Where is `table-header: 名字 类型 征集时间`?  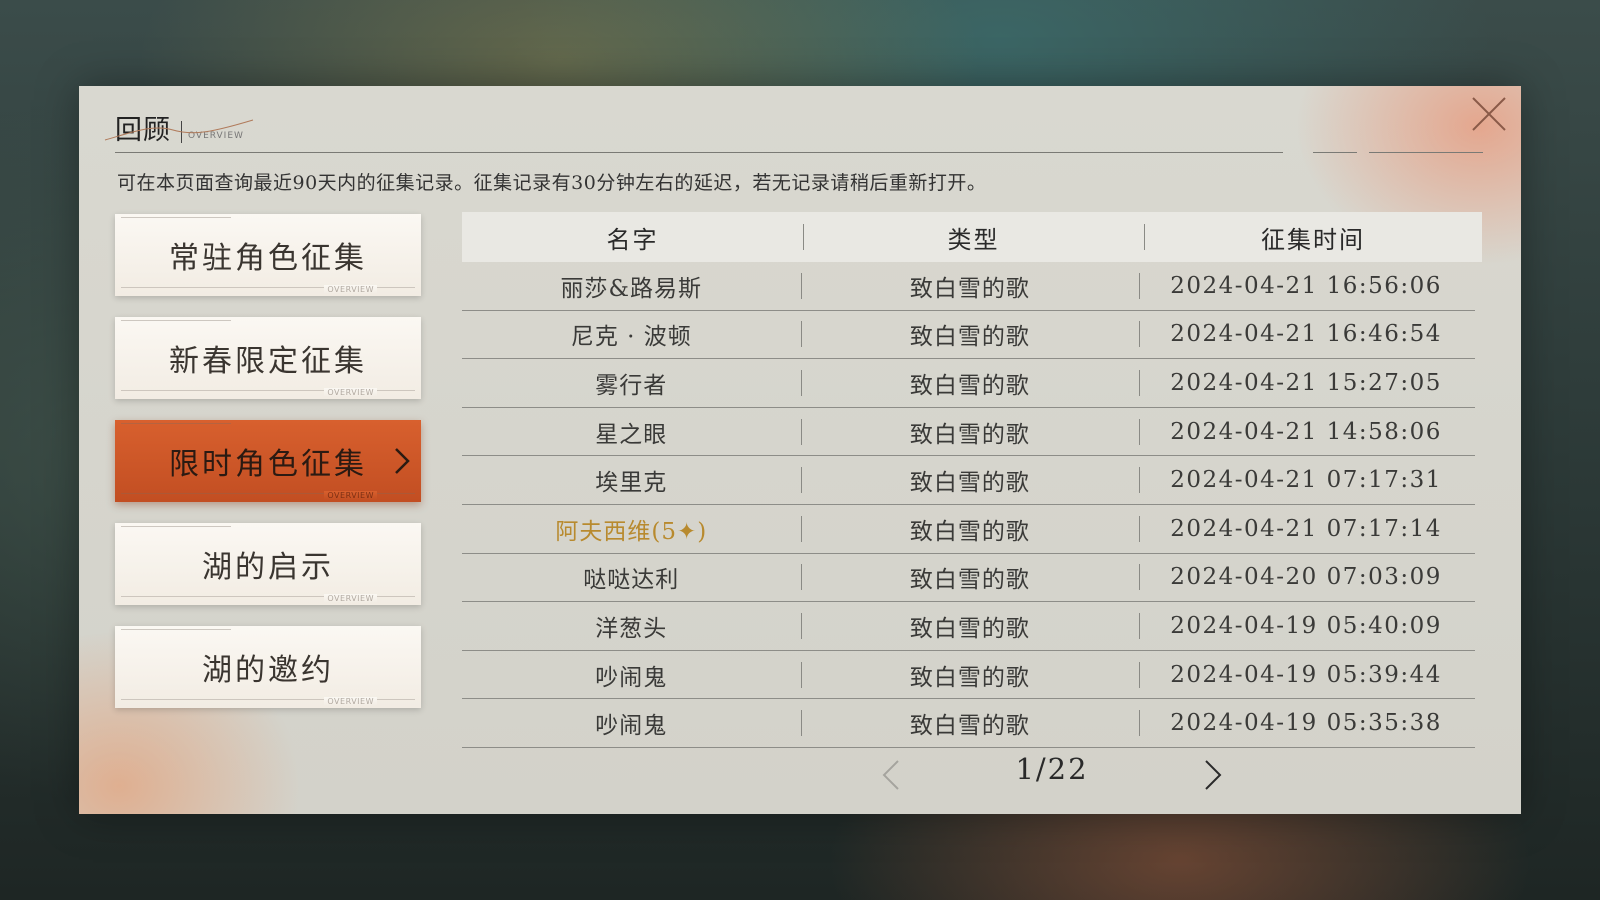 table-header: 名字 类型 征集时间 is located at coordinates (972, 237).